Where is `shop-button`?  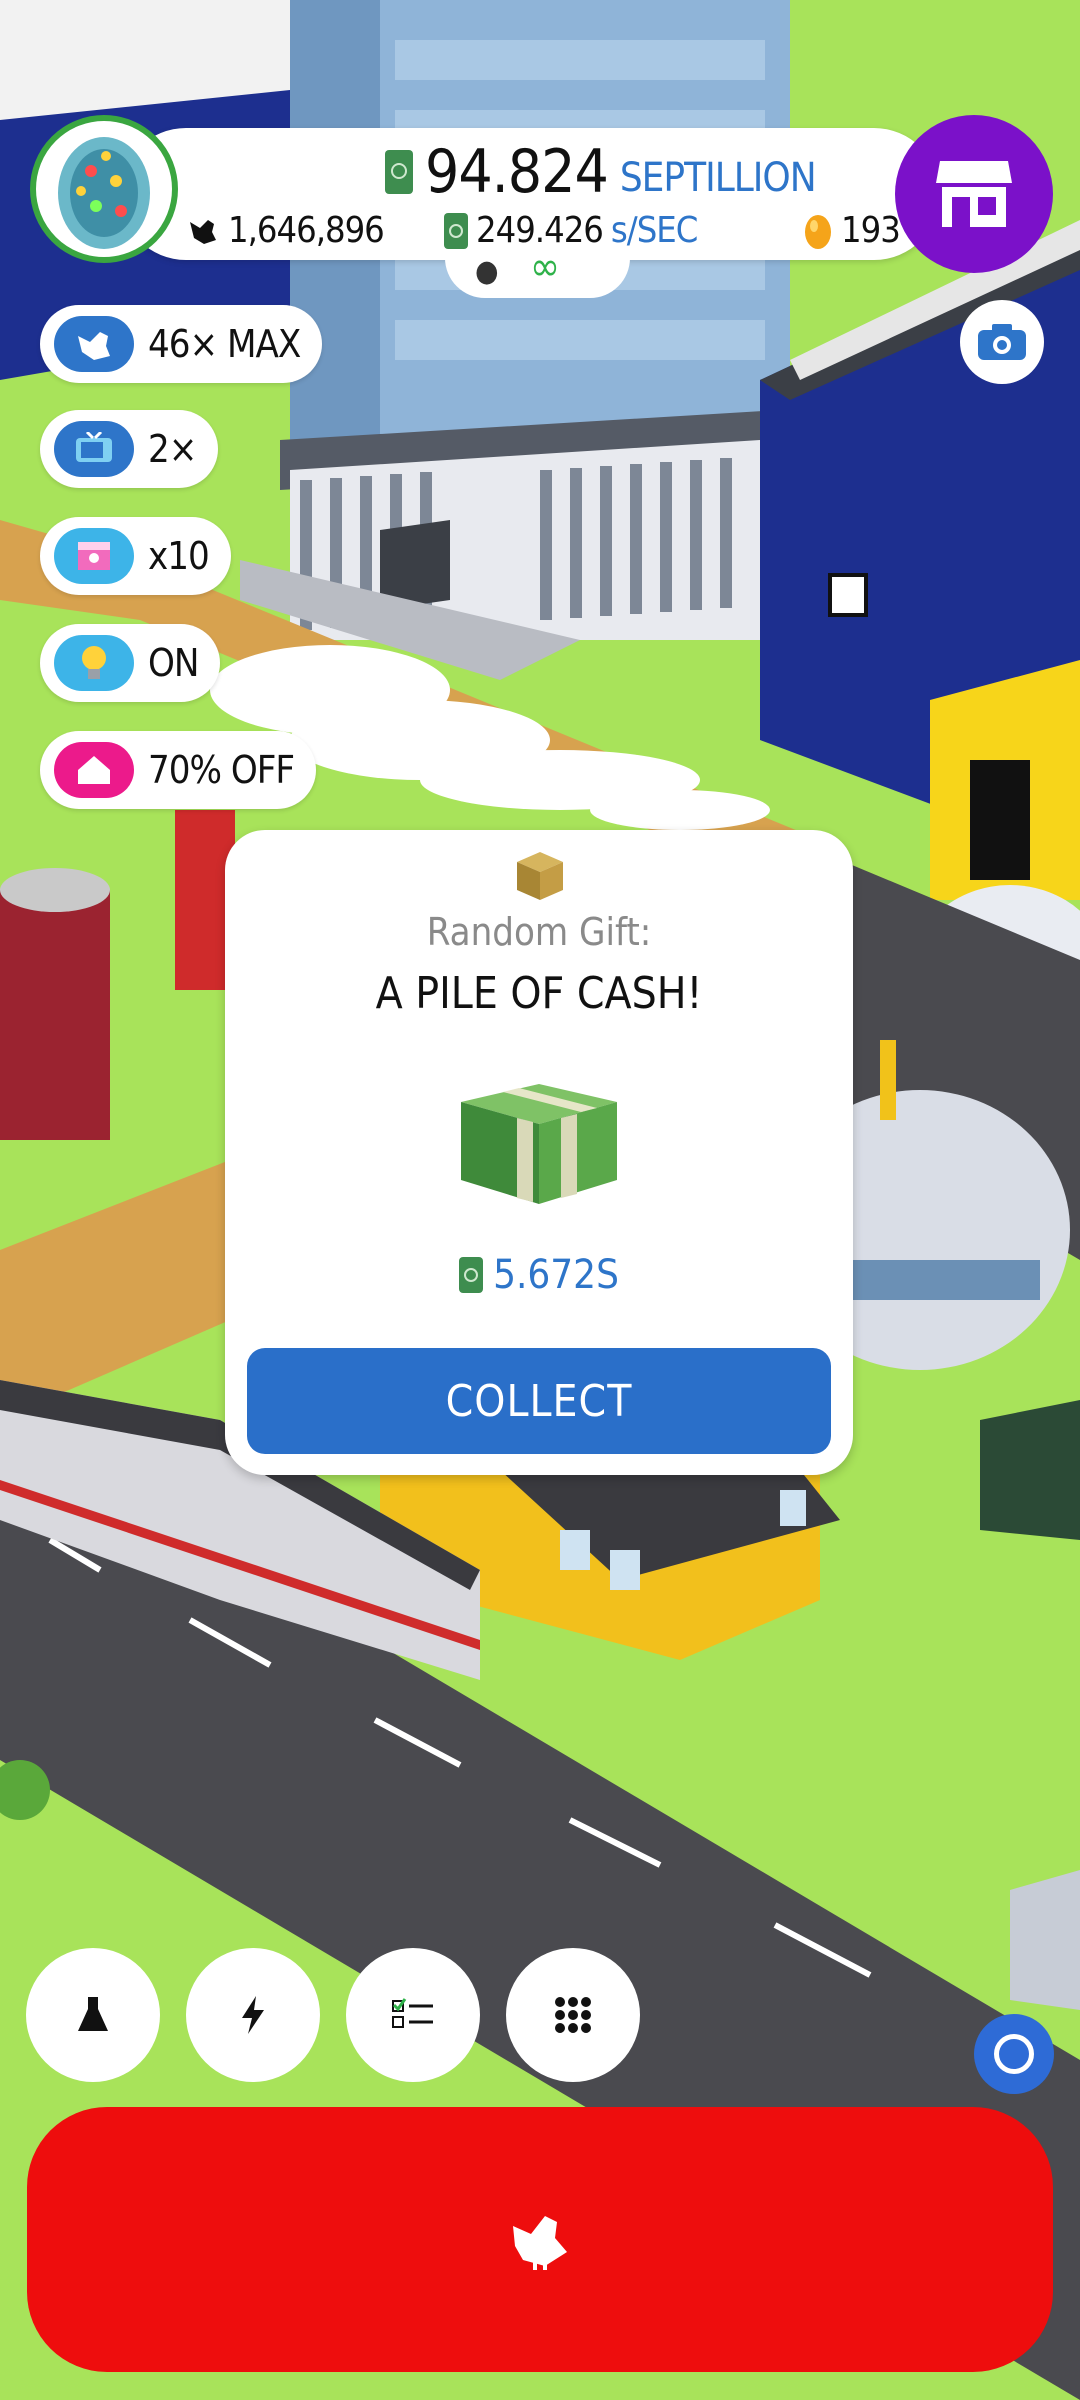 shop-button is located at coordinates (974, 194).